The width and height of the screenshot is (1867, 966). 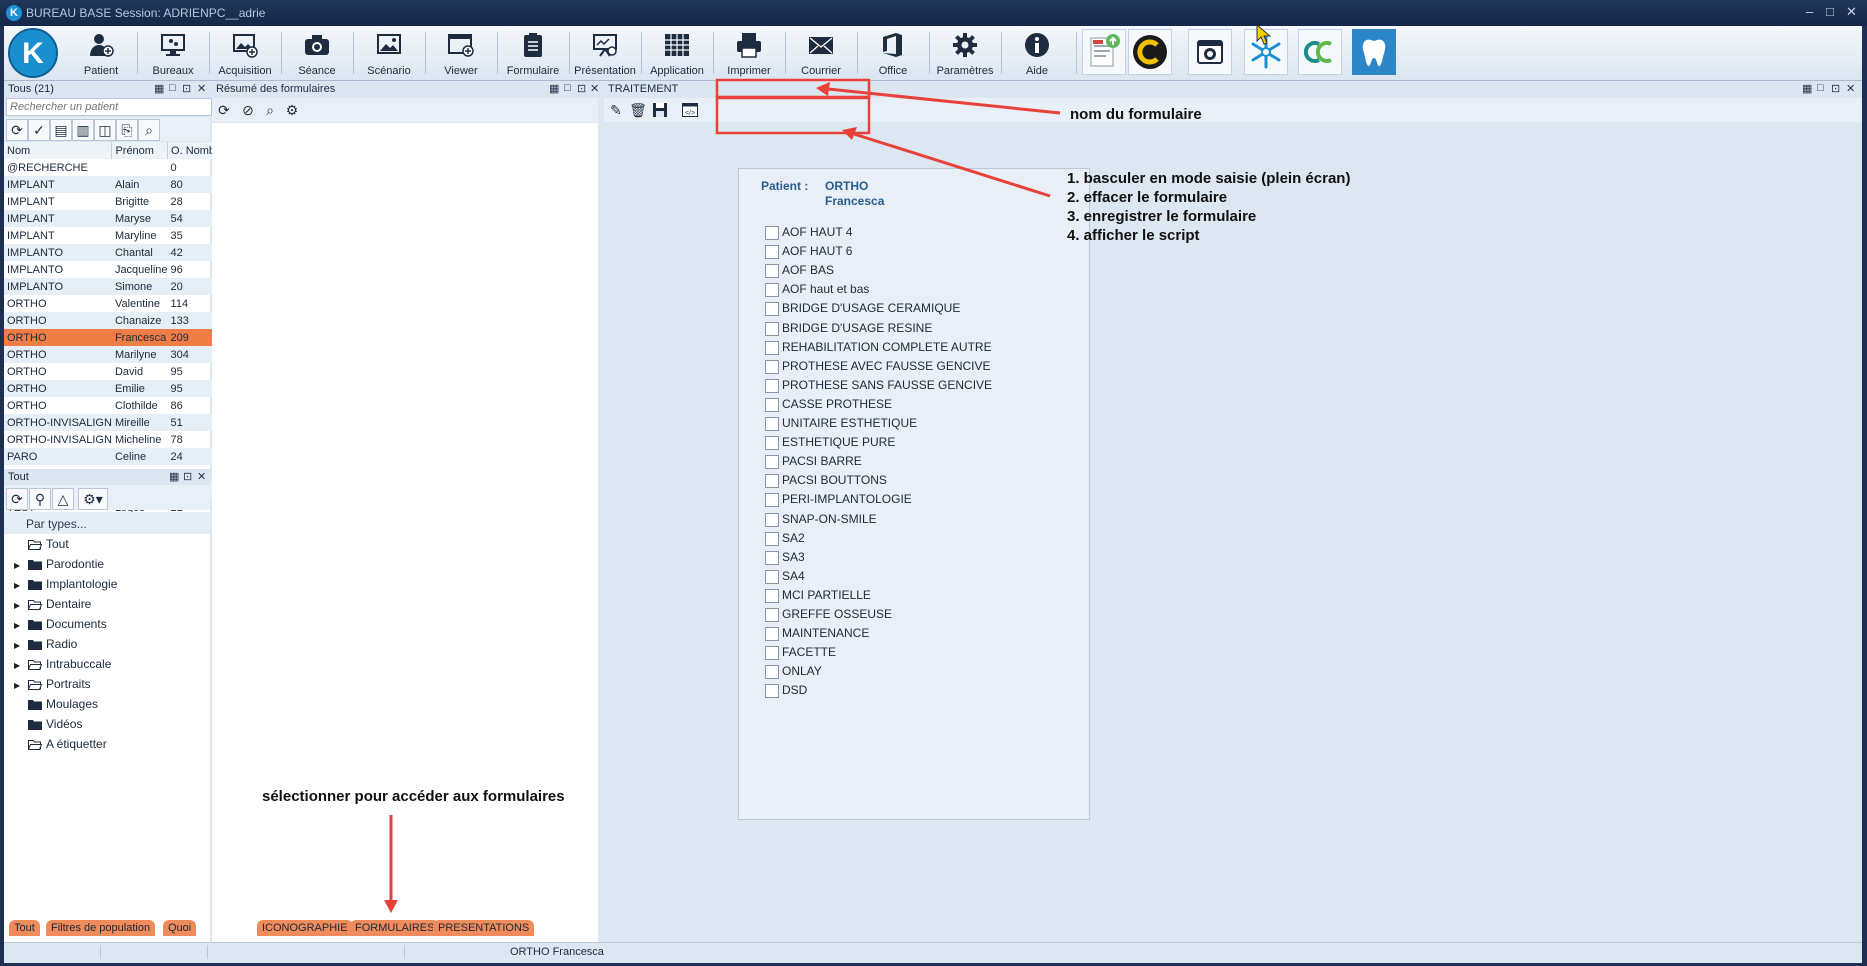 What do you see at coordinates (1264, 34) in the screenshot?
I see `mouse-cursor-icon` at bounding box center [1264, 34].